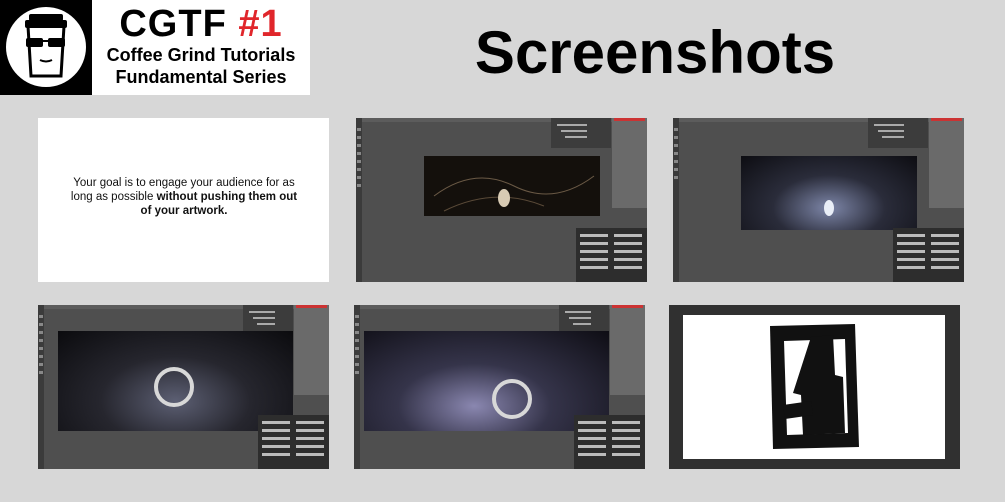 Image resolution: width=1005 pixels, height=502 pixels. I want to click on sketch-artwork, so click(514, 193).